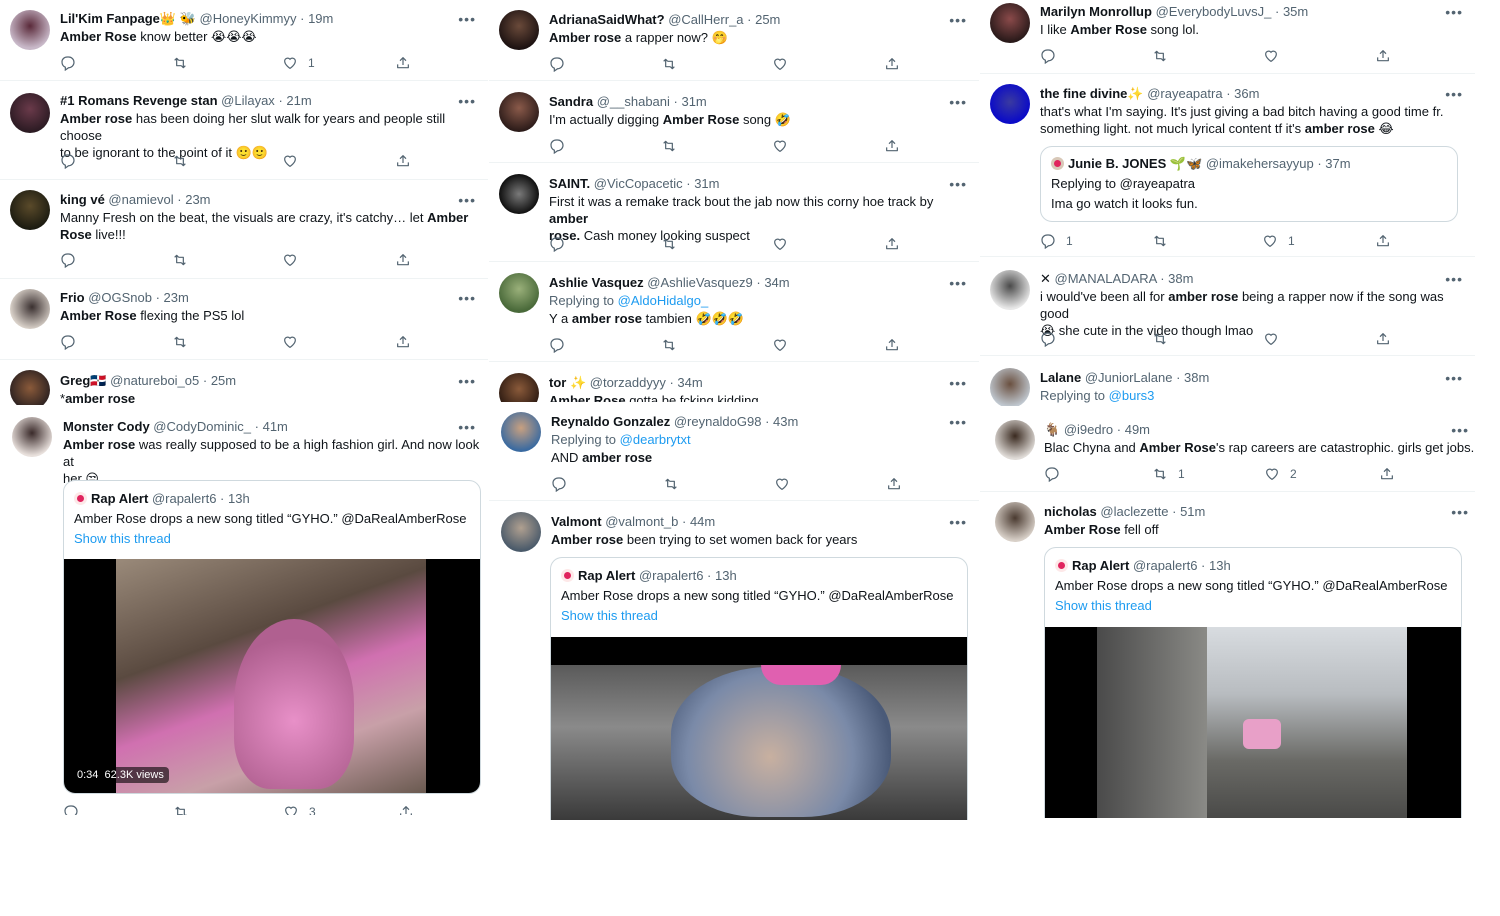 Image resolution: width=1500 pixels, height=916 pixels. What do you see at coordinates (638, 183) in the screenshot?
I see `handle: @VicCopacetic` at bounding box center [638, 183].